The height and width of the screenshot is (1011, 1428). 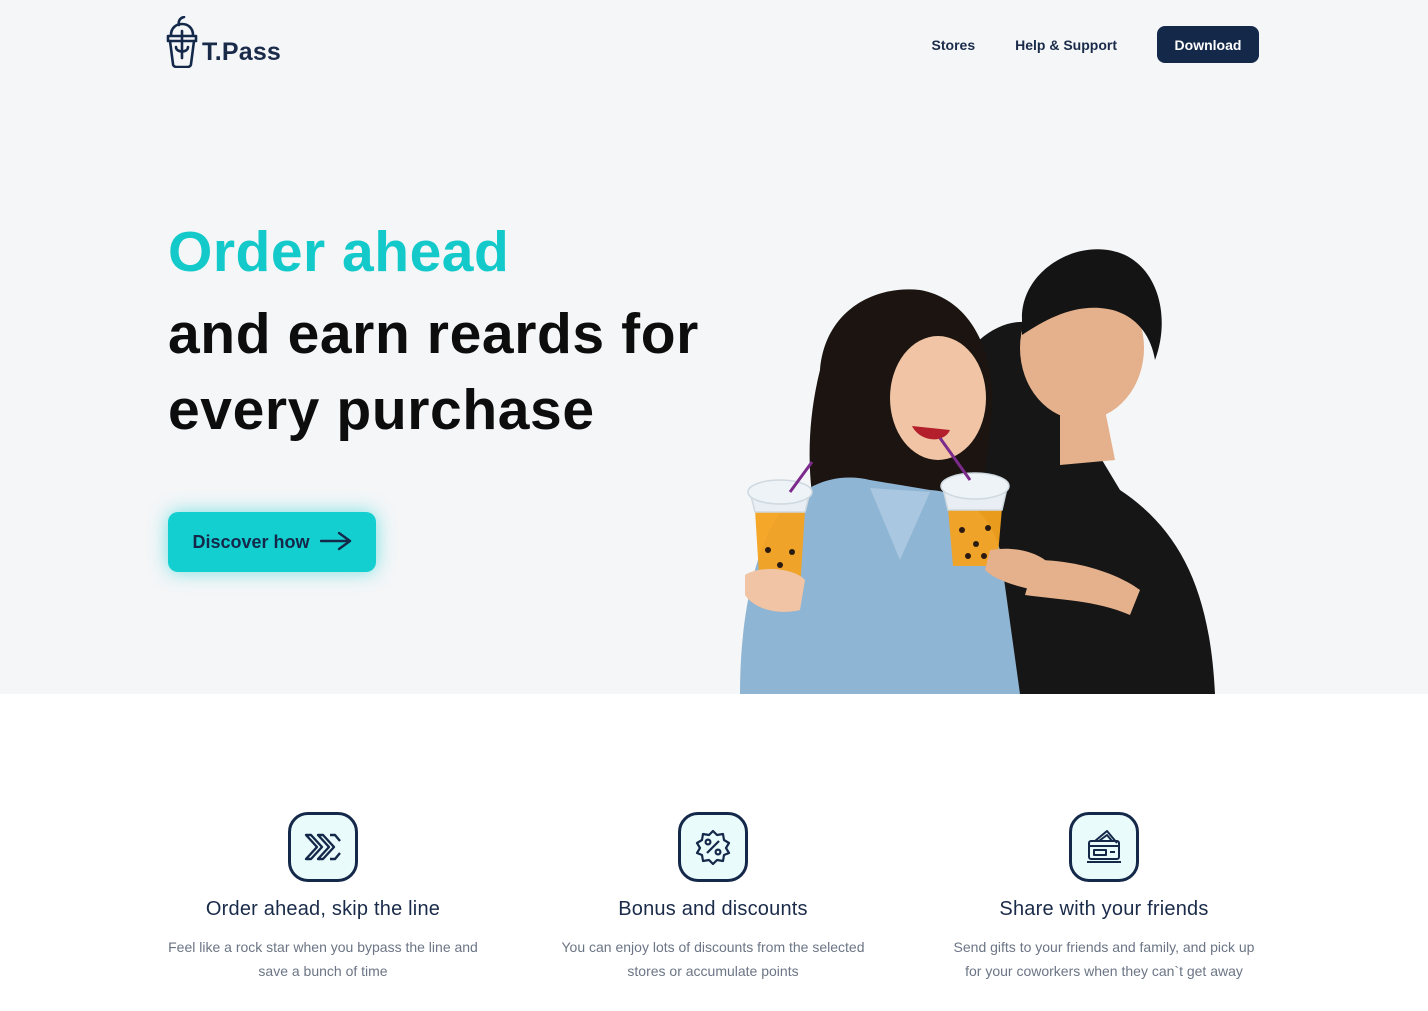 I want to click on gift-cards-icon, so click(x=1104, y=847).